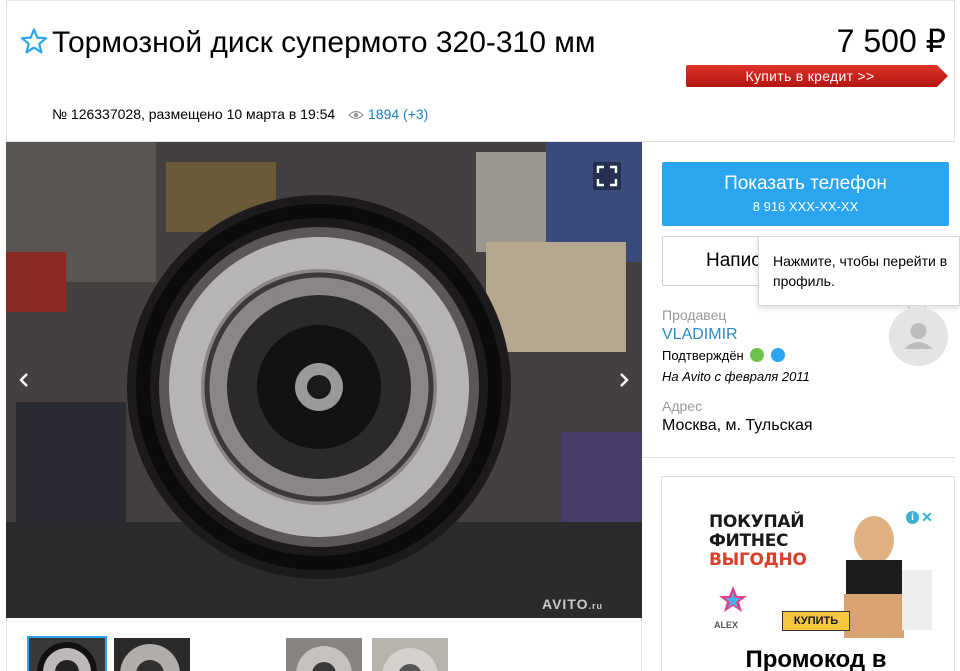 This screenshot has height=671, width=960. Describe the element at coordinates (778, 355) in the screenshot. I see `email-verified-icon` at that location.